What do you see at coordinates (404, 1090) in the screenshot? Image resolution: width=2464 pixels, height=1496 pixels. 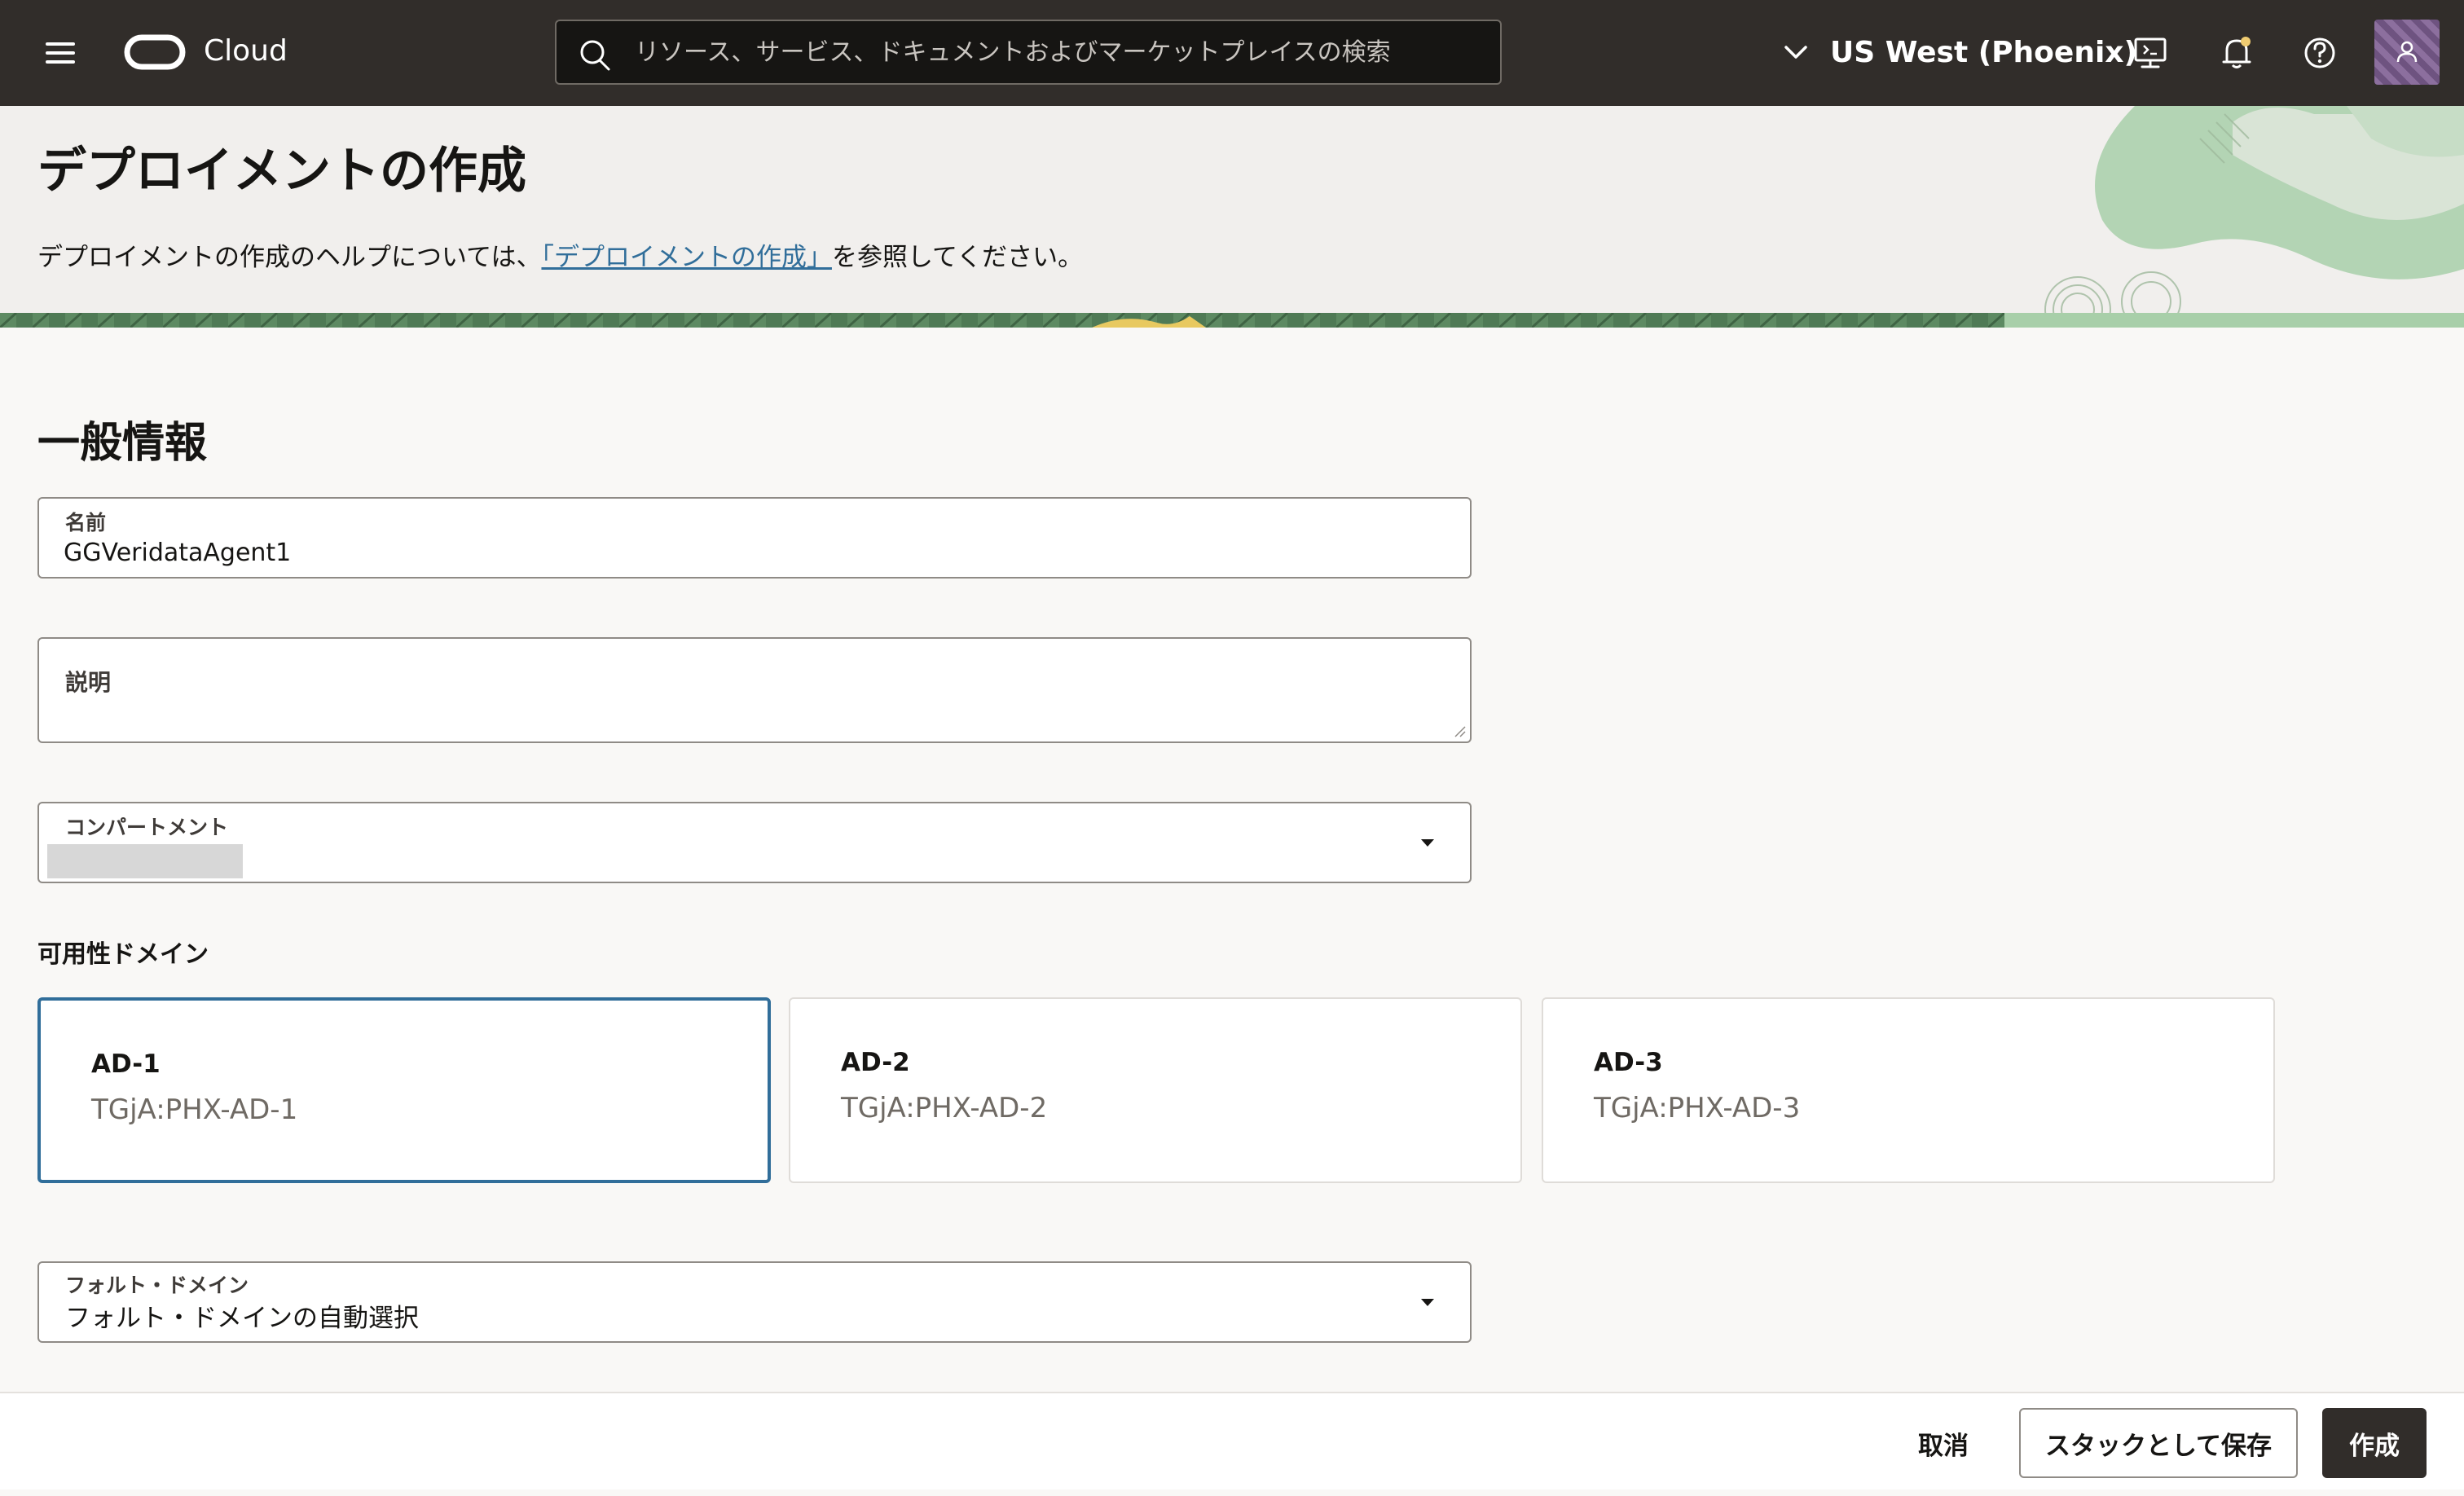 I see `ad-option-ad-1: AD-1 TGjA:PHX-AD-1` at bounding box center [404, 1090].